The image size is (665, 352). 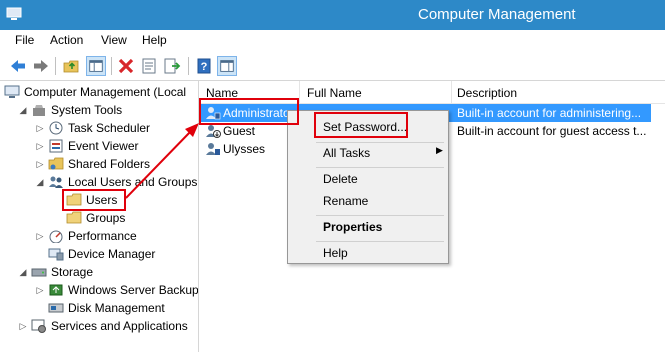 What do you see at coordinates (332, 15) in the screenshot?
I see `title-bar: Computer Management` at bounding box center [332, 15].